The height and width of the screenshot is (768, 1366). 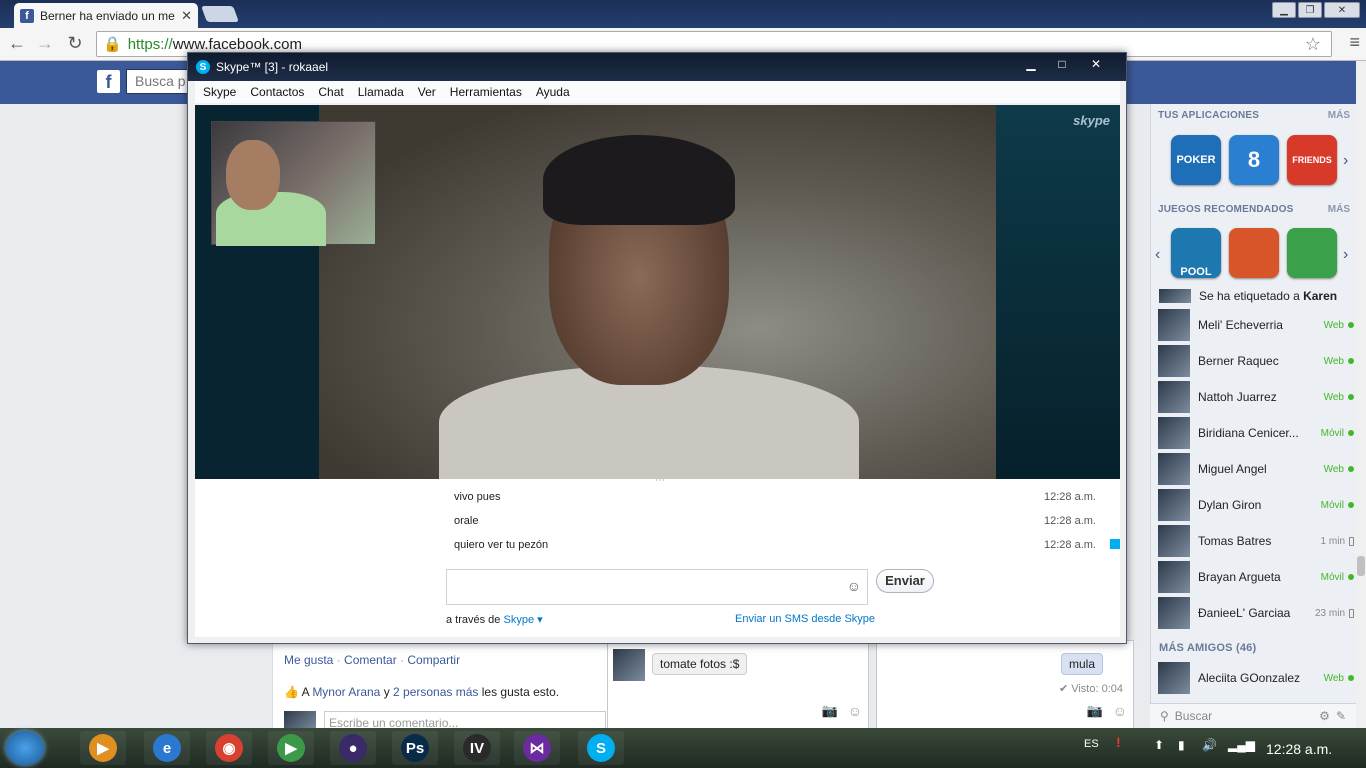 I want to click on friend-item: Berner Raquec Web, so click(x=1256, y=361).